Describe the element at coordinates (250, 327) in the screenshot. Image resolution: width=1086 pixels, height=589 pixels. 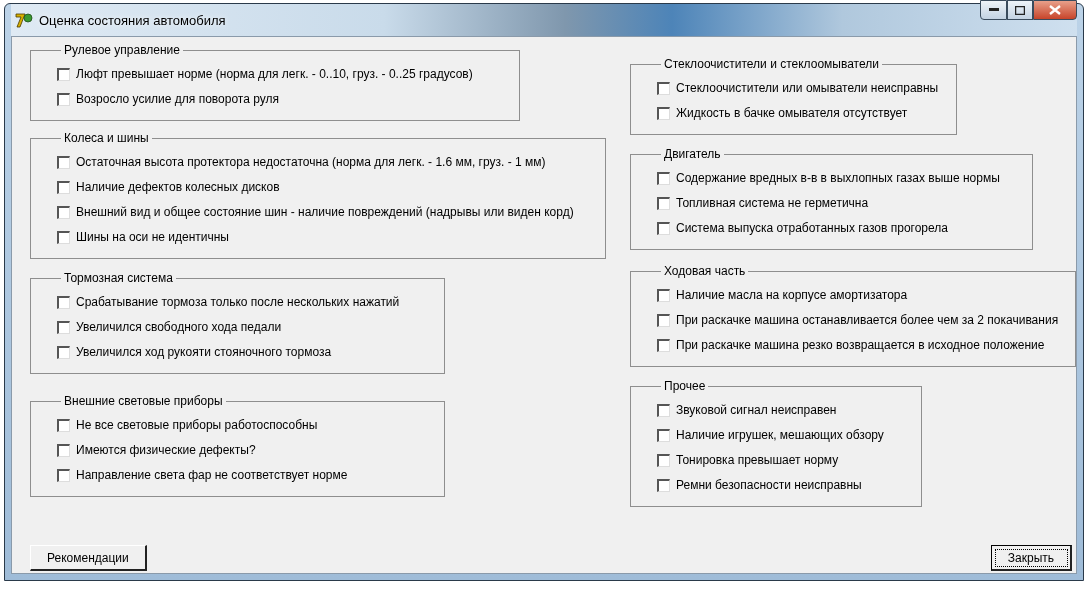
I see `checkbox-option: Увеличился свободного хода педали` at that location.